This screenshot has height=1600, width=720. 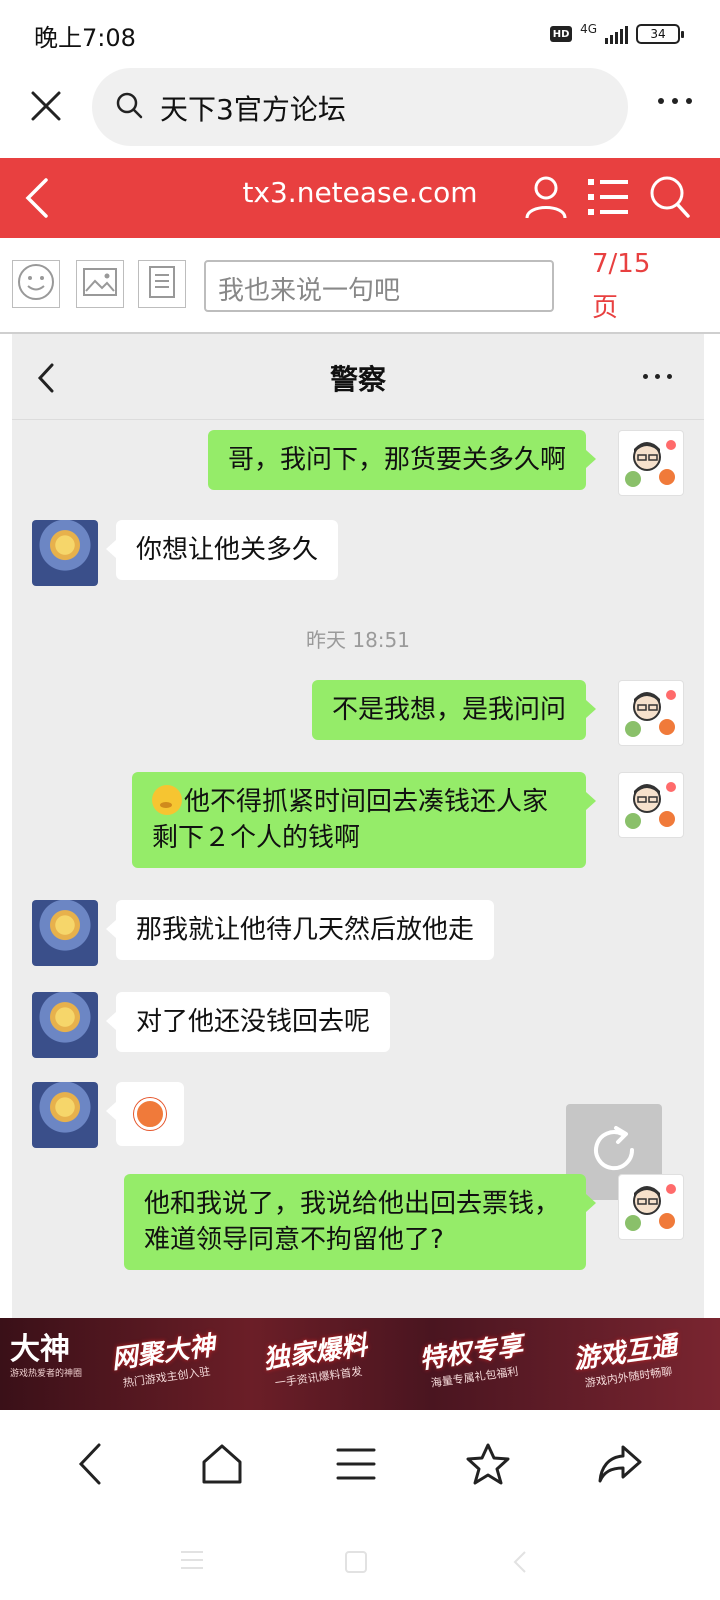 I want to click on system-back-icon, so click(x=520, y=1564).